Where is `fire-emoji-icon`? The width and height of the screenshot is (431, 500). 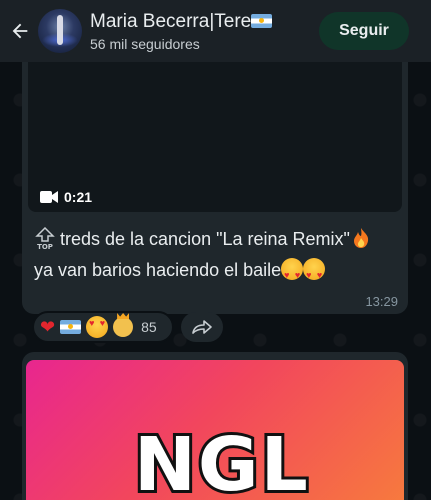 fire-emoji-icon is located at coordinates (361, 238).